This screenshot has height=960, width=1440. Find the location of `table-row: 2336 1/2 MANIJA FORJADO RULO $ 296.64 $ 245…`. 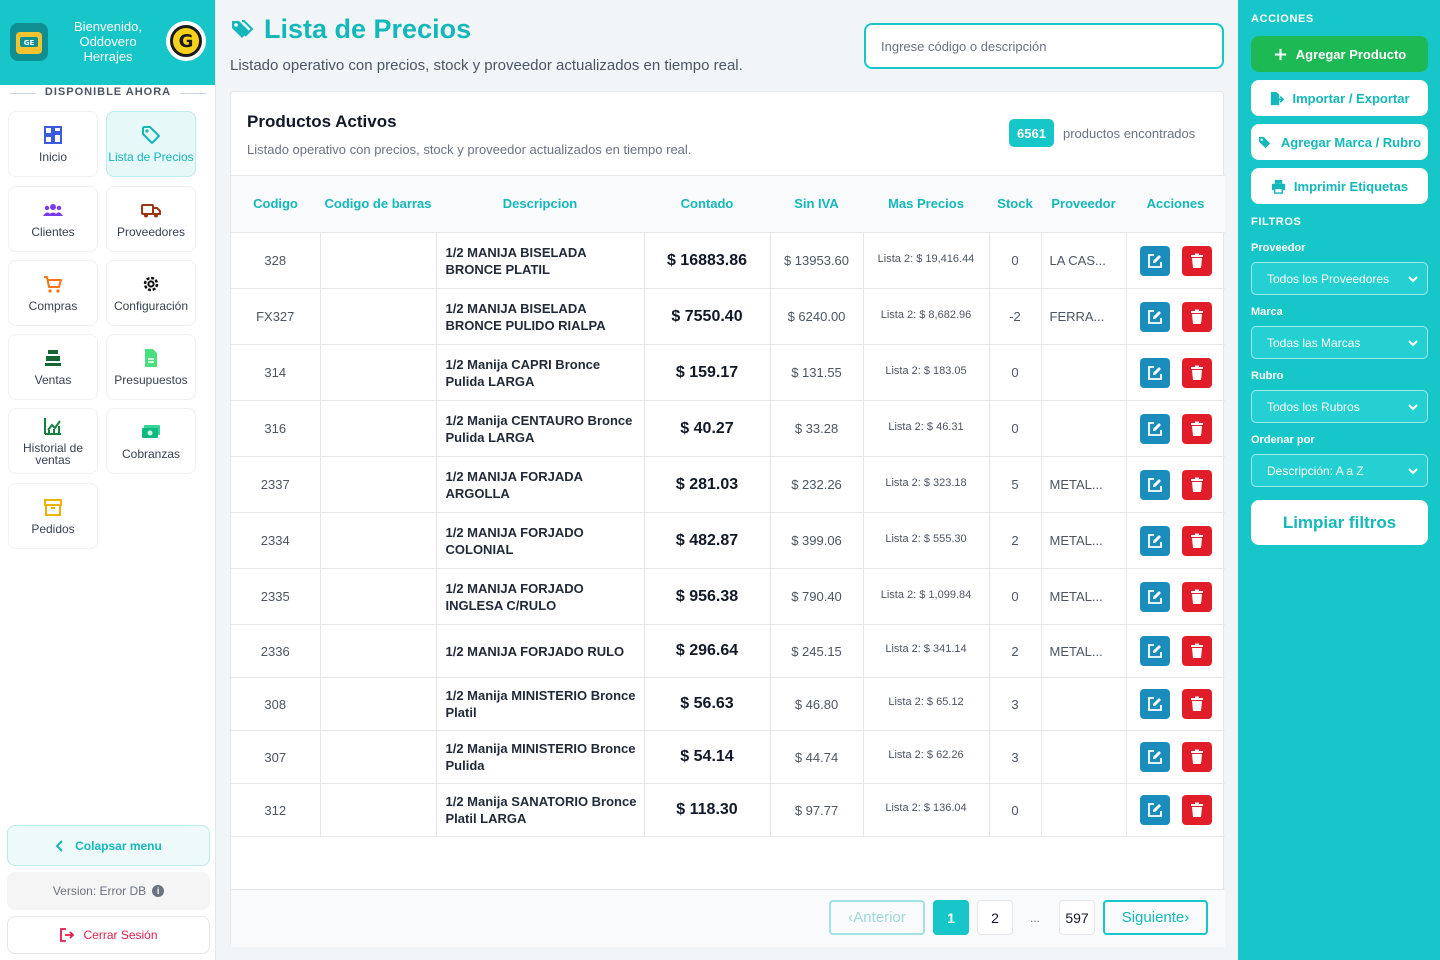

table-row: 2336 1/2 MANIJA FORJADO RULO $ 296.64 $ 245… is located at coordinates (728, 651).